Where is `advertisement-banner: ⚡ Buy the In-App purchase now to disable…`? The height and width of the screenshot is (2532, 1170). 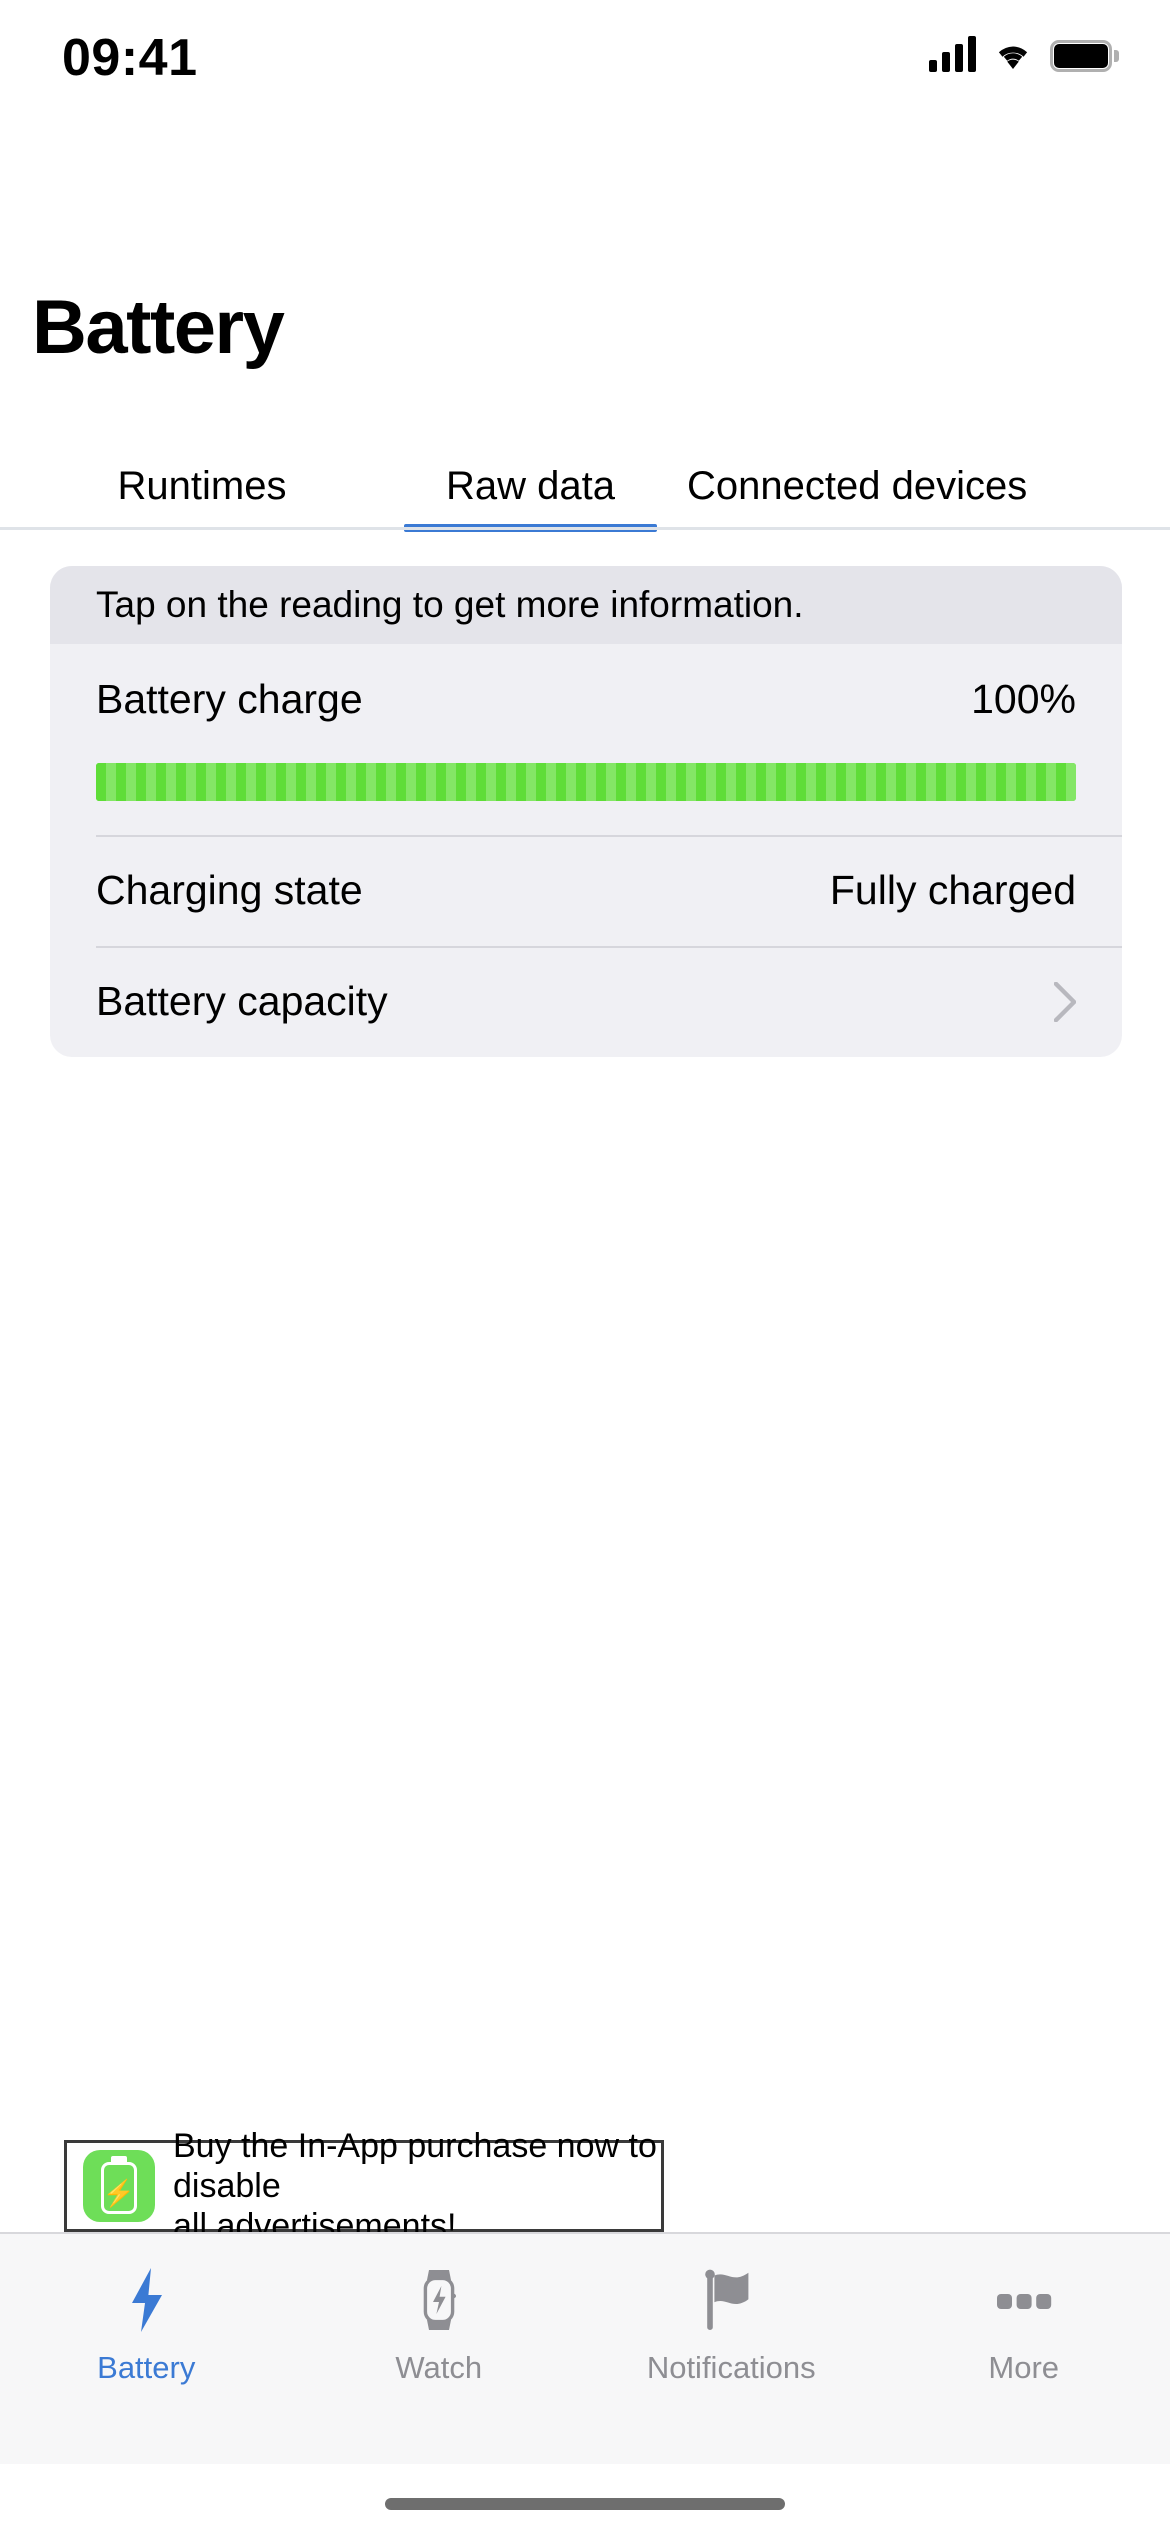
advertisement-banner: ⚡ Buy the In-App purchase now to disable… is located at coordinates (364, 2186).